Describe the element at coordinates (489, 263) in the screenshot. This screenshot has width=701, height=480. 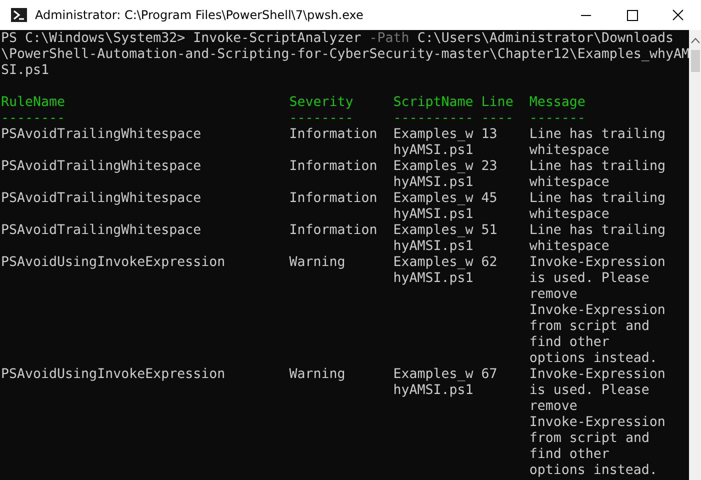
I see `table-cell: 62` at that location.